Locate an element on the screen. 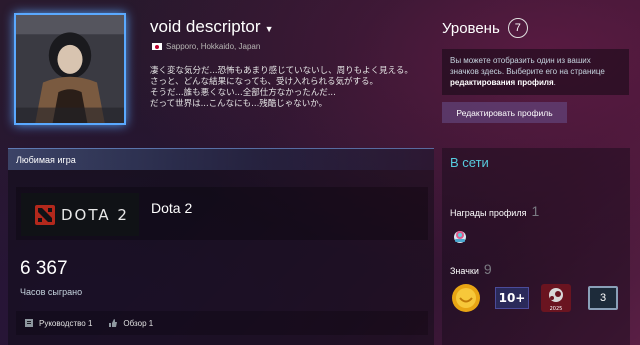 This screenshot has width=640, height=345. badges-count: 9 is located at coordinates (487, 269).